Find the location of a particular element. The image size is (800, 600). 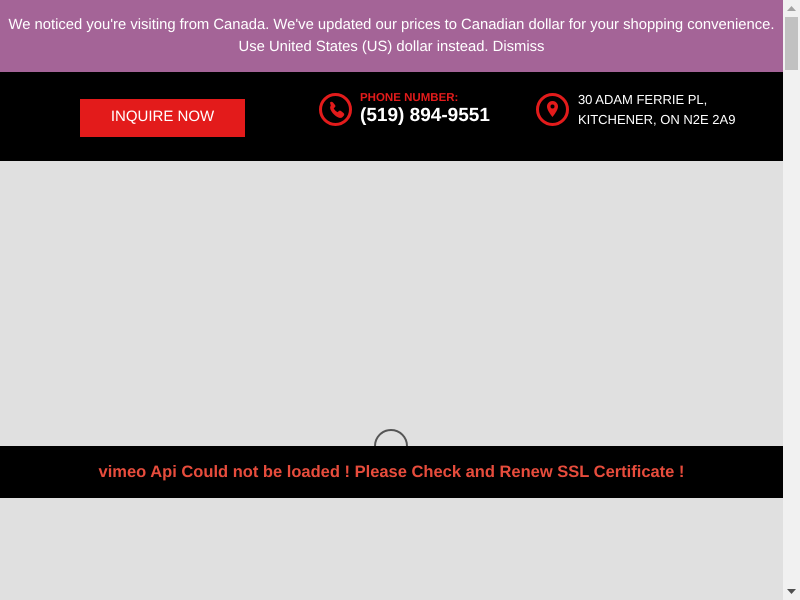

currency-link: Use United States (US) dollar instead. is located at coordinates (363, 47).